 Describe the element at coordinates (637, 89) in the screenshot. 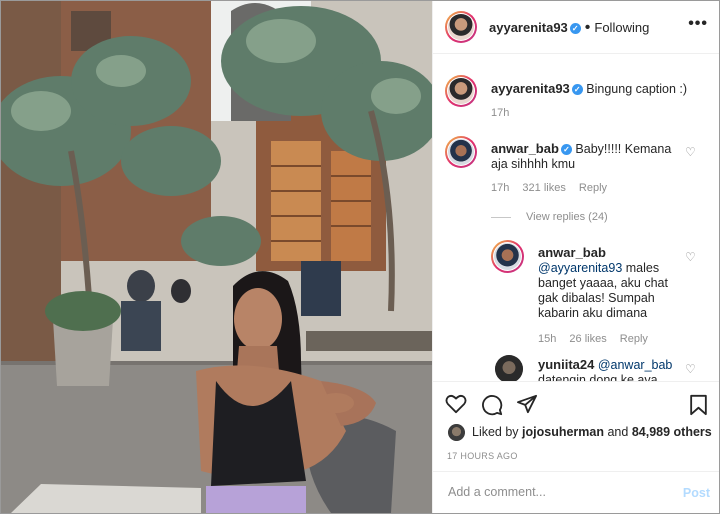

I see `caption-body: Bingung caption :)` at that location.